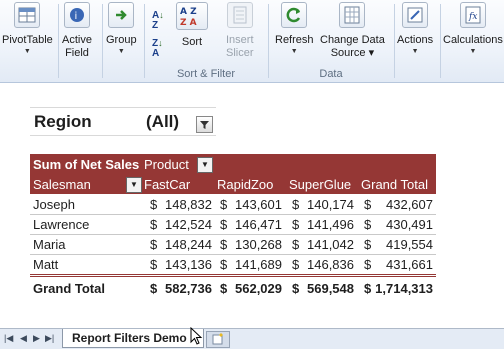 The width and height of the screenshot is (504, 352). What do you see at coordinates (158, 20) in the screenshot?
I see `sort-a-to-z-icon: A↓ Z` at bounding box center [158, 20].